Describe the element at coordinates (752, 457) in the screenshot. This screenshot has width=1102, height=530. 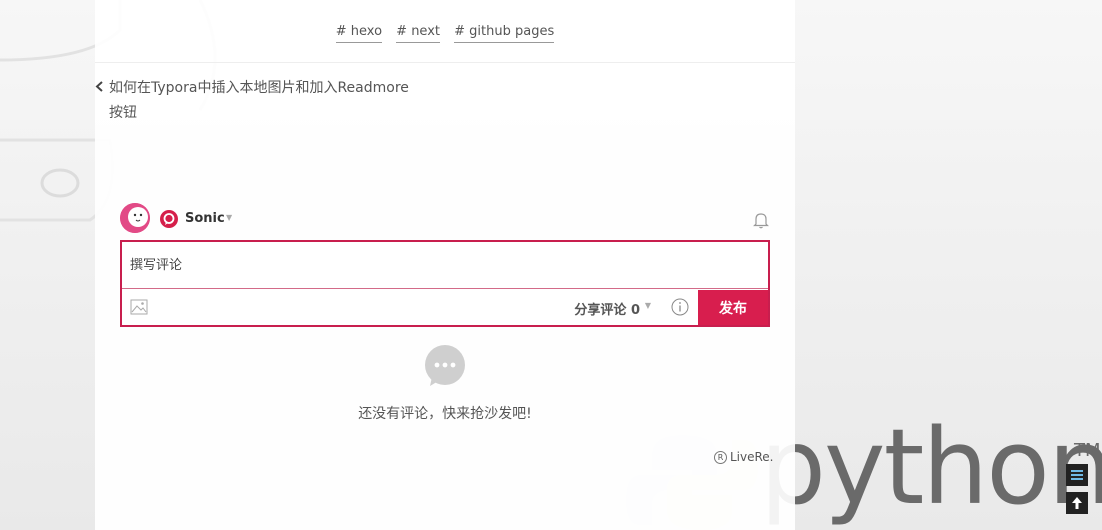
I see `livere-credit-text: LiveRe.` at that location.